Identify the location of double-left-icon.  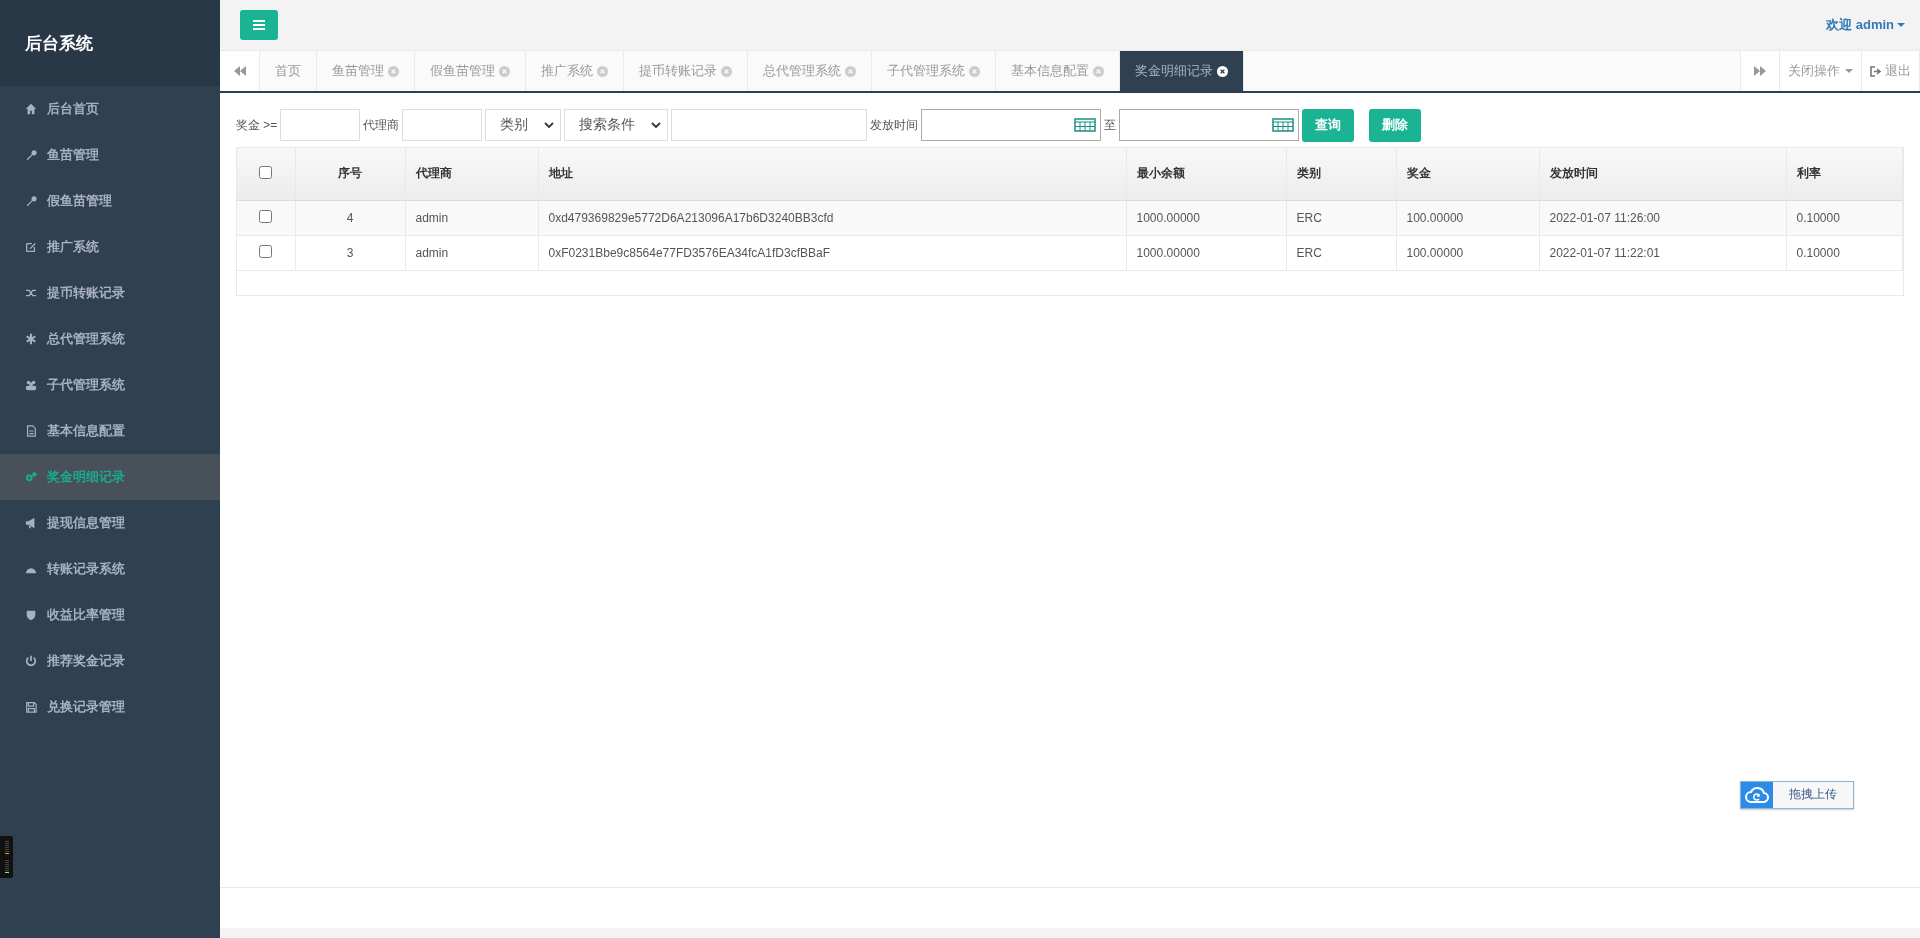
(239, 71).